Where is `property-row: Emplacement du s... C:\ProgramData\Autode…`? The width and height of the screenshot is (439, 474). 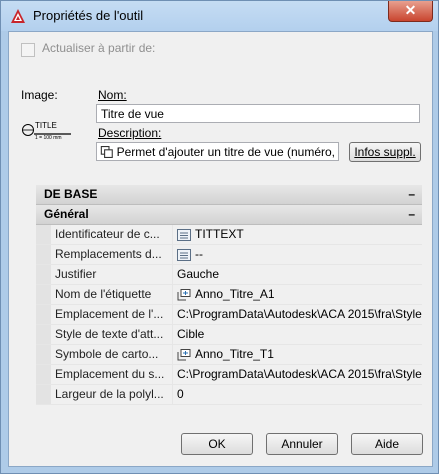
property-row: Emplacement du s... C:\ProgramData\Autode… is located at coordinates (229, 375).